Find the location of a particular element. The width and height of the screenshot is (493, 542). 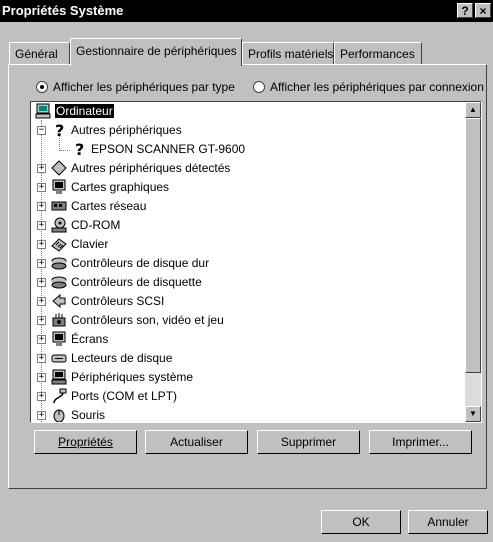

close-button: × is located at coordinates (483, 10).